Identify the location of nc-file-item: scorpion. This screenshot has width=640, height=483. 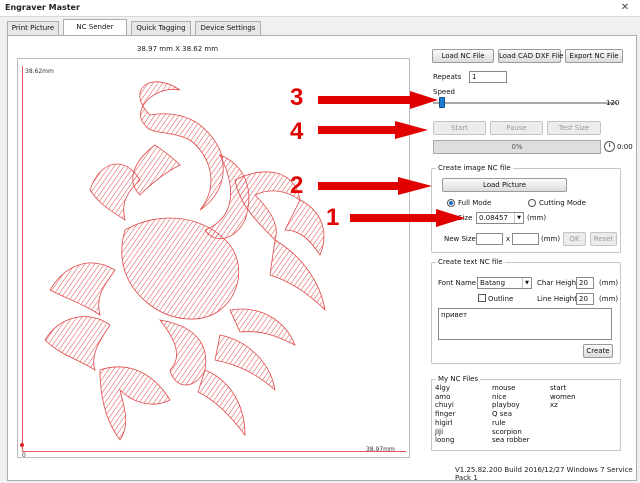
(511, 432).